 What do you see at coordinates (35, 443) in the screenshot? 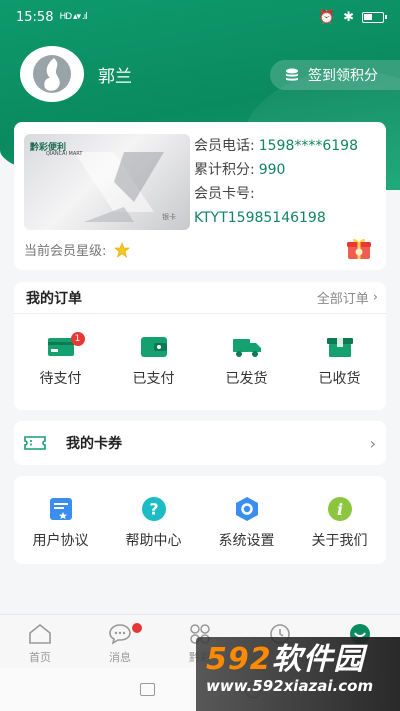
I see `ticket-icon` at bounding box center [35, 443].